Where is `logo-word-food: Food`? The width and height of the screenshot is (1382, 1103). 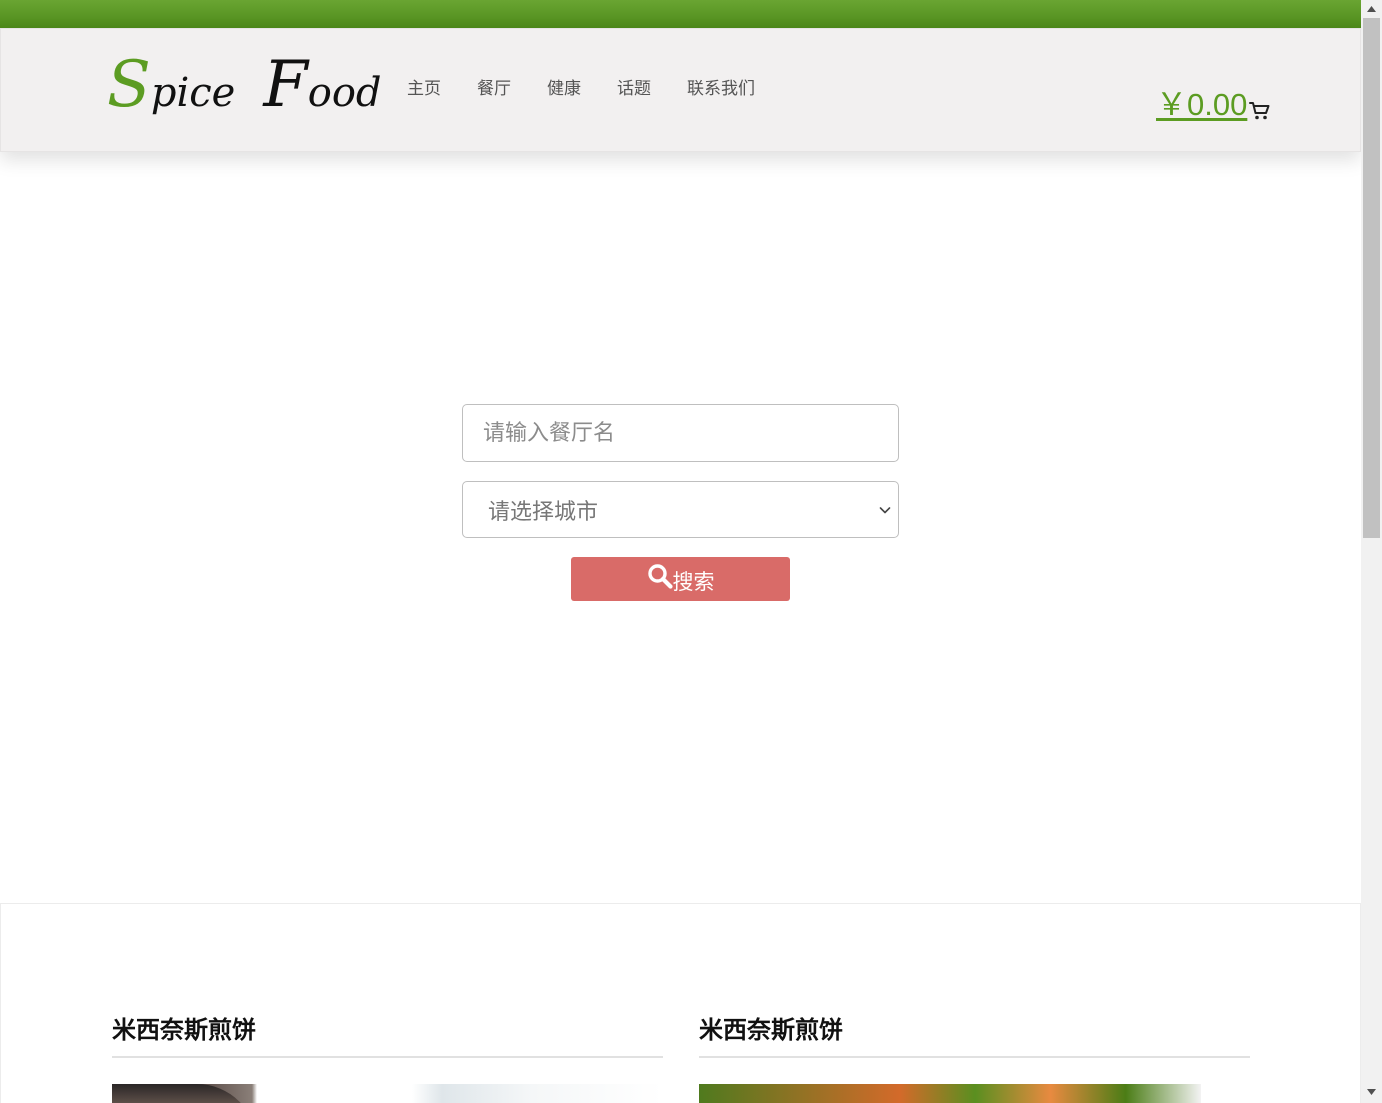 logo-word-food: Food is located at coordinates (322, 85).